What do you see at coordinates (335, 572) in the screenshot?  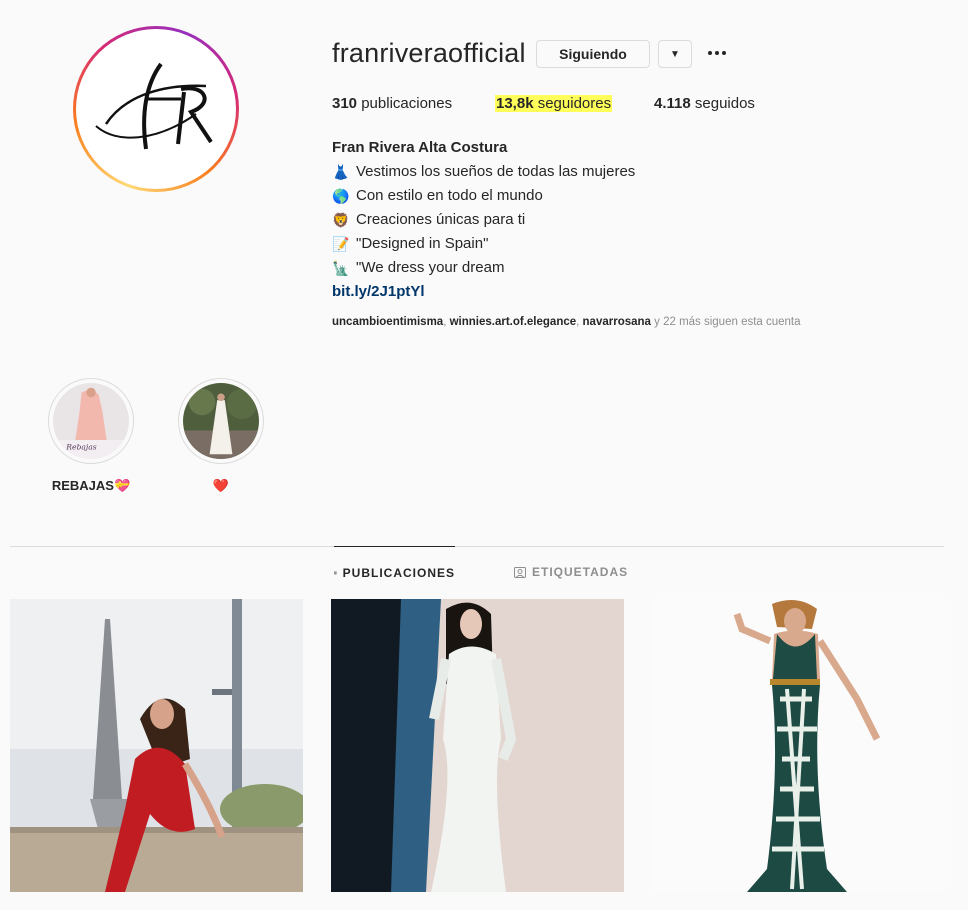 I see `grid-icon` at bounding box center [335, 572].